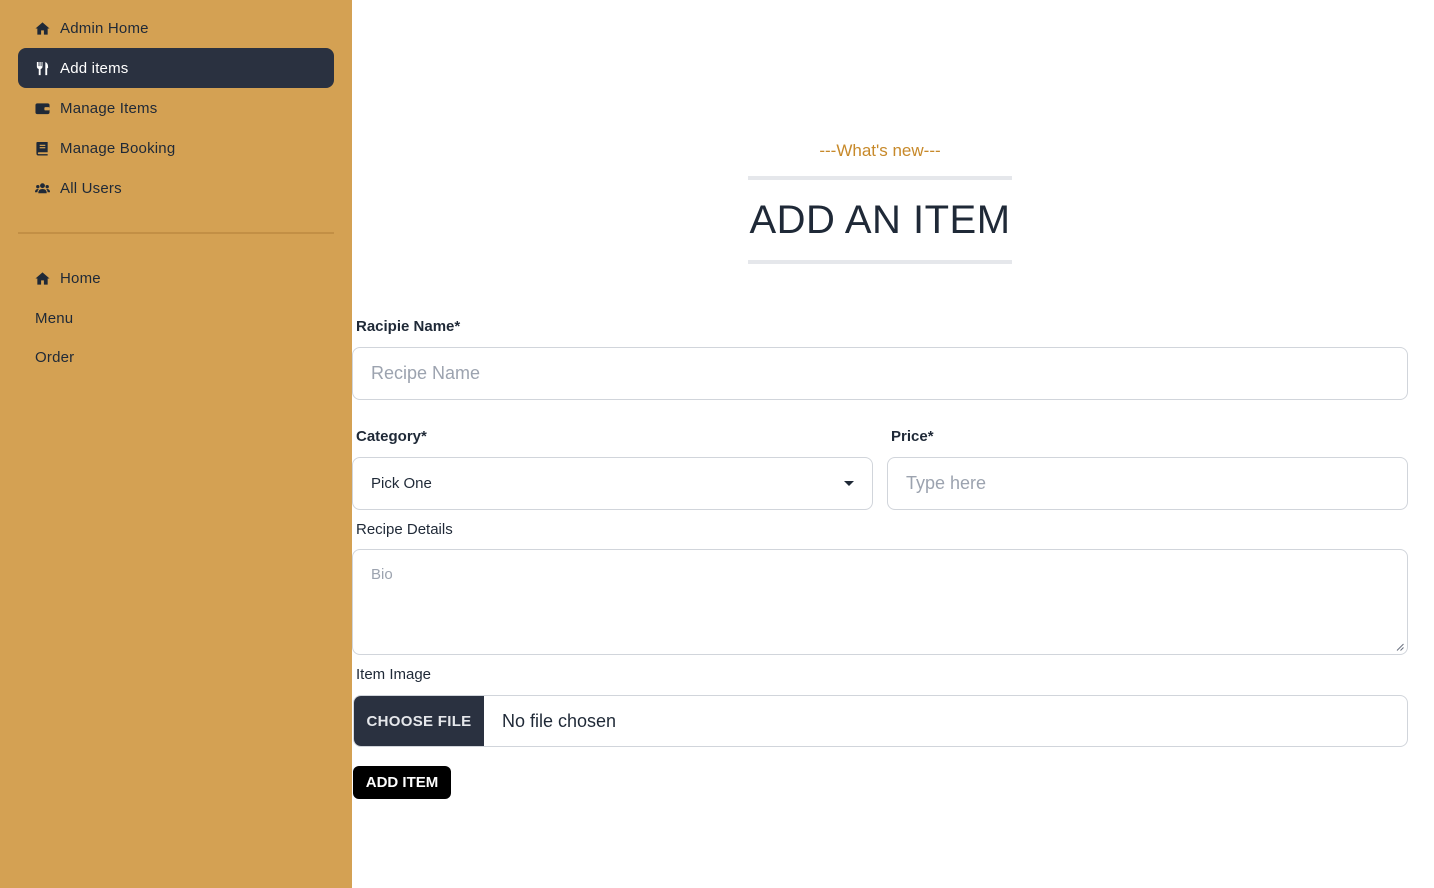 Image resolution: width=1434 pixels, height=888 pixels. I want to click on price-field-wrap, so click(1147, 483).